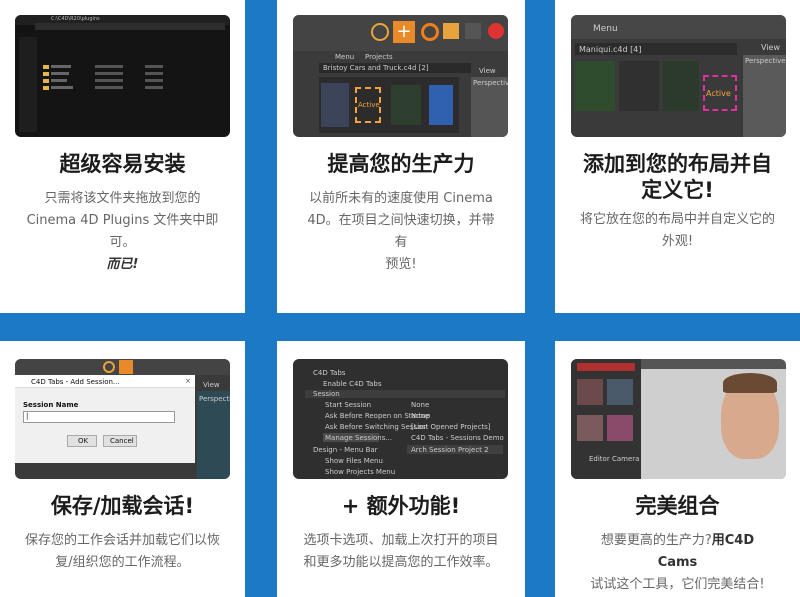 The height and width of the screenshot is (597, 800). I want to click on combo-screenshot: Editor Camera, so click(678, 419).